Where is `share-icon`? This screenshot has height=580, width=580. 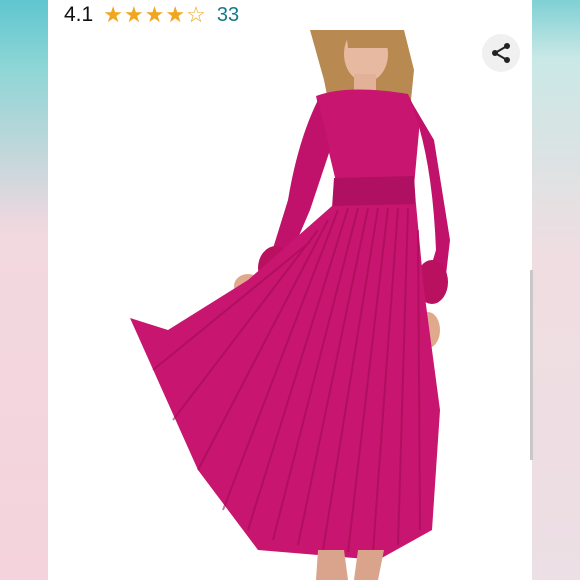 share-icon is located at coordinates (501, 53).